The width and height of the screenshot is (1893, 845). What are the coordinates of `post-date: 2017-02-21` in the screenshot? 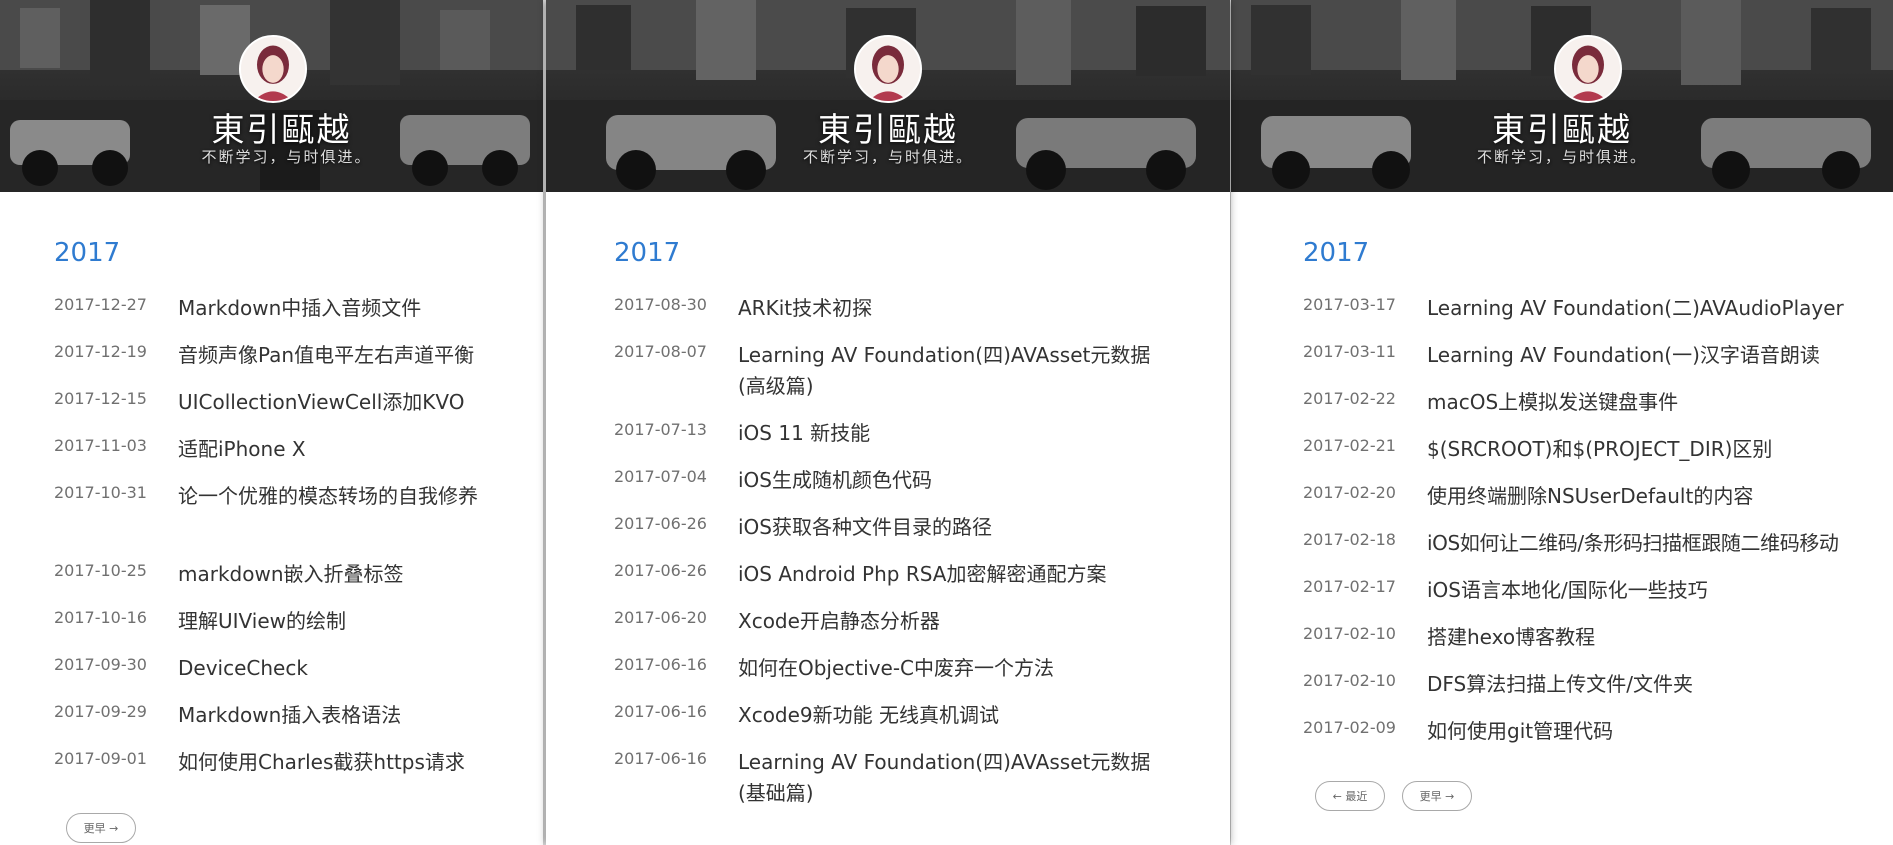 It's located at (1349, 445).